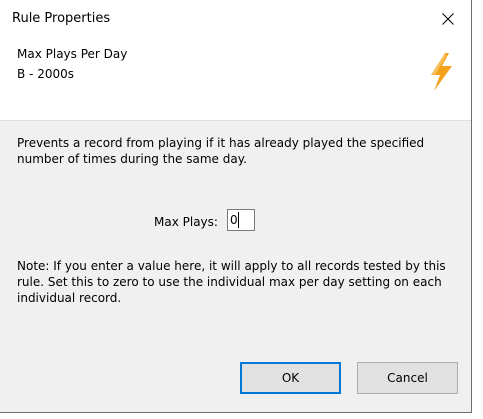  Describe the element at coordinates (61, 18) in the screenshot. I see `window-title: Rule Properties` at that location.